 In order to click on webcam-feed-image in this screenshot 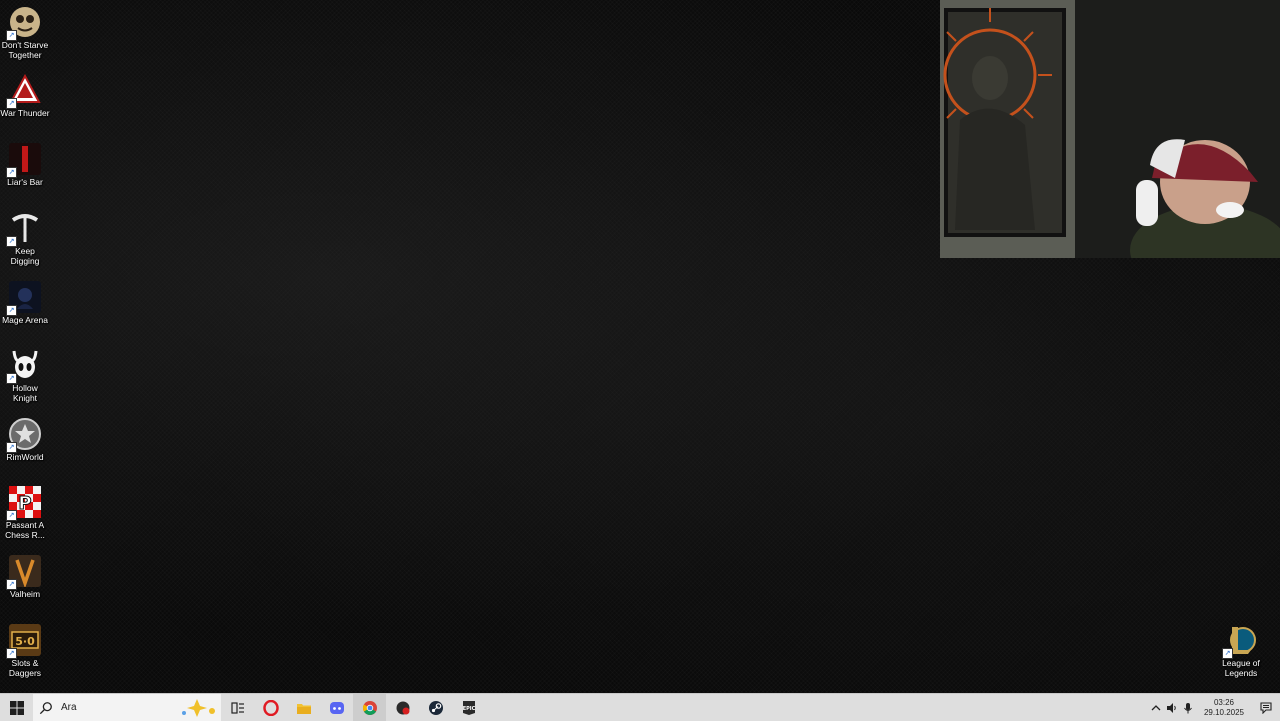, I will do `click(1110, 129)`.